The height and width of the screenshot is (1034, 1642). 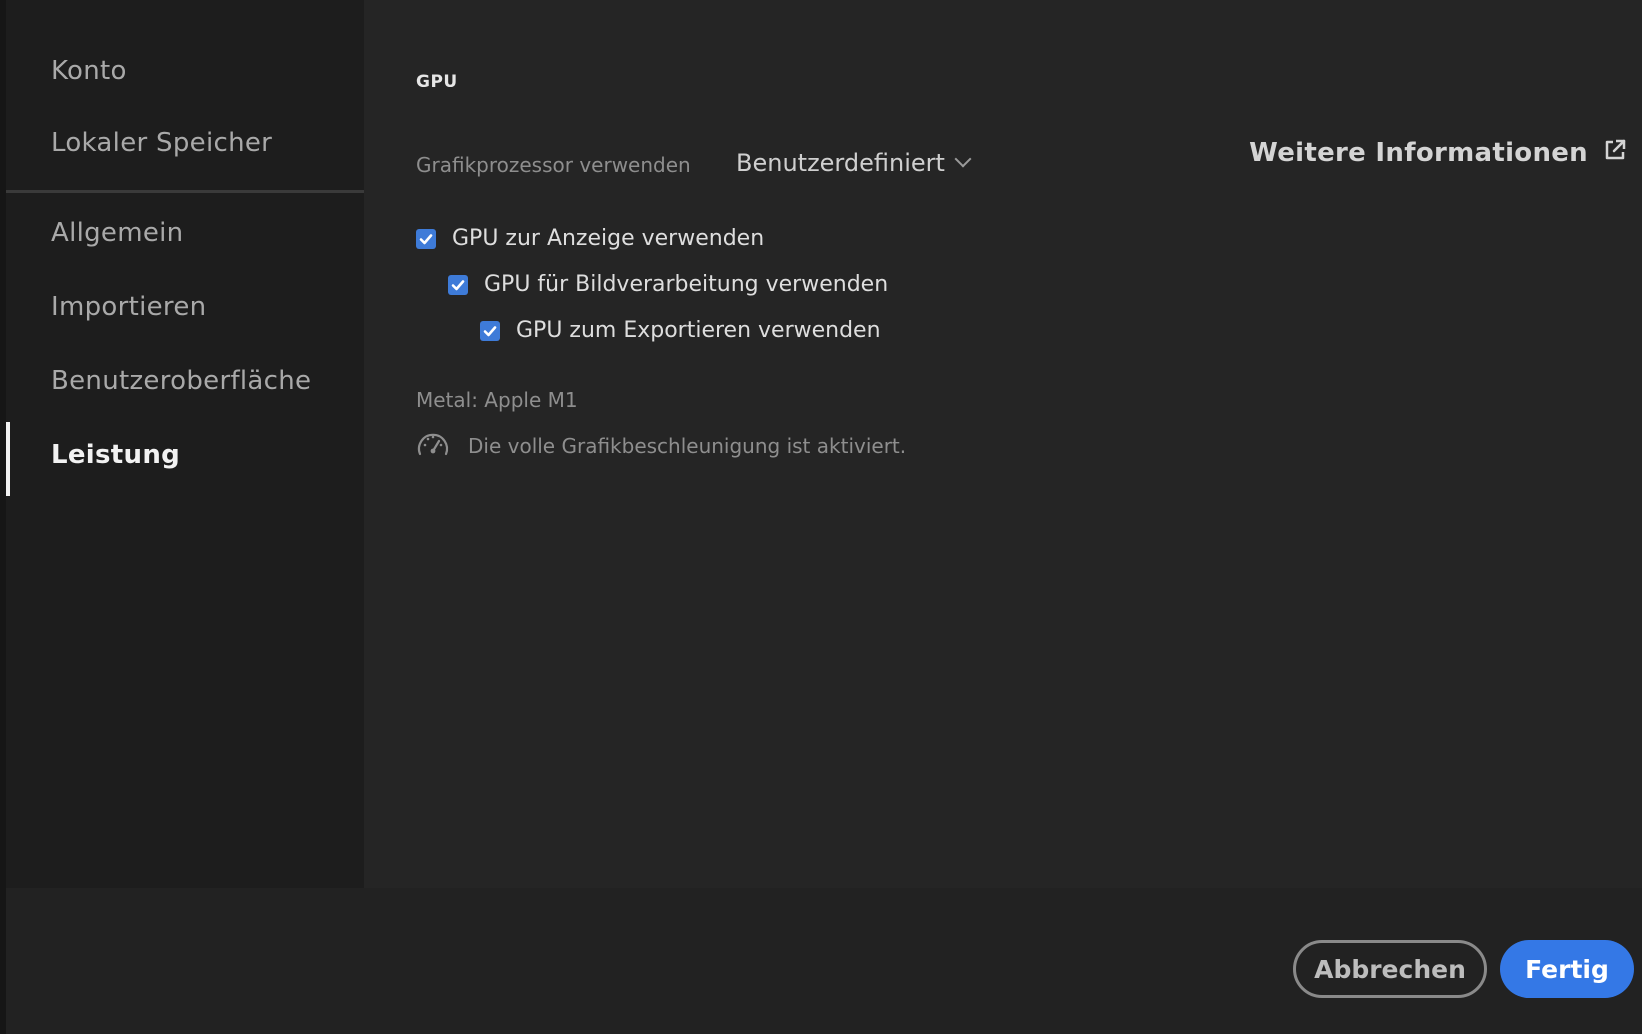 What do you see at coordinates (963, 159) in the screenshot?
I see `chevron-down-icon` at bounding box center [963, 159].